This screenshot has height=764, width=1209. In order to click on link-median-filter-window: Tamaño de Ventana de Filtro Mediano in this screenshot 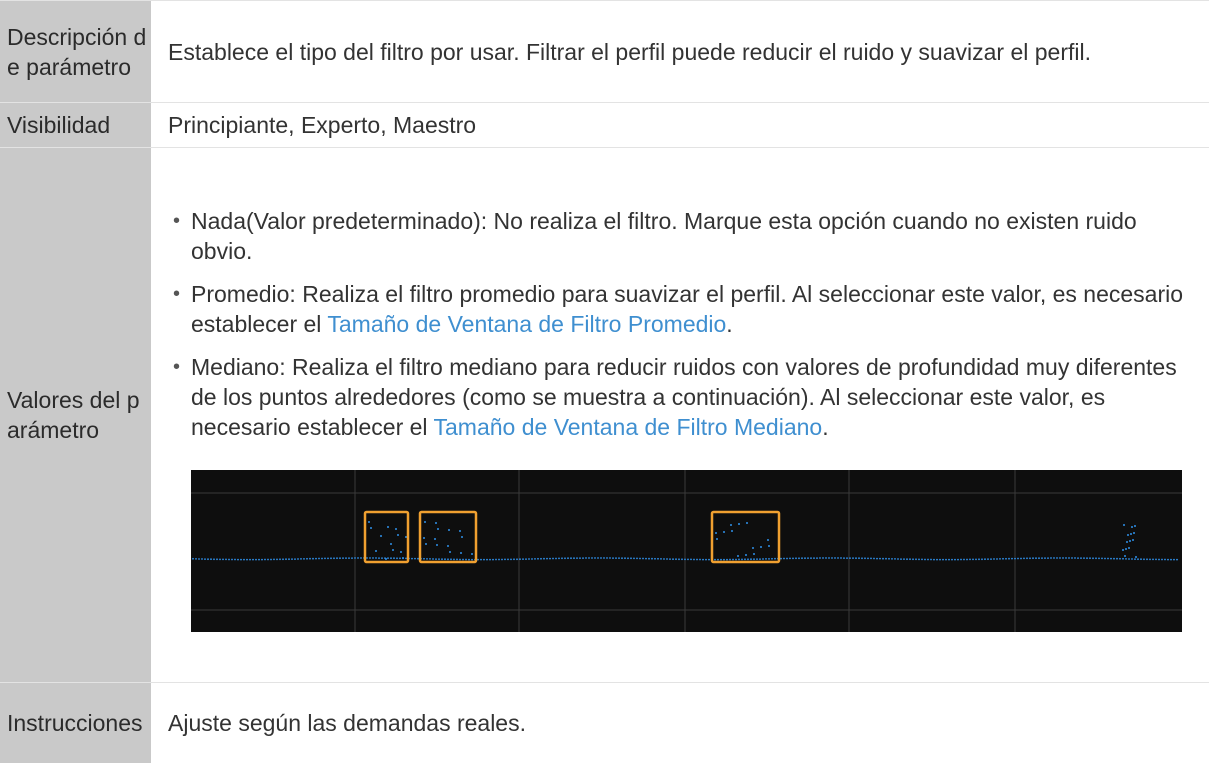, I will do `click(628, 427)`.